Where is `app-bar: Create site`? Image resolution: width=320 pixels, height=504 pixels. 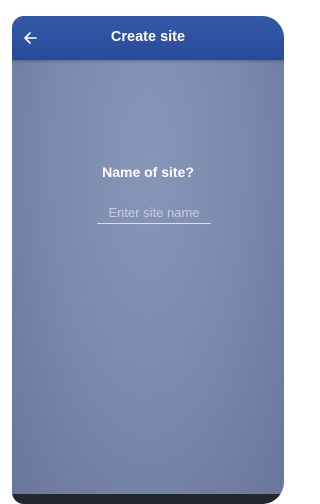 app-bar: Create site is located at coordinates (148, 38).